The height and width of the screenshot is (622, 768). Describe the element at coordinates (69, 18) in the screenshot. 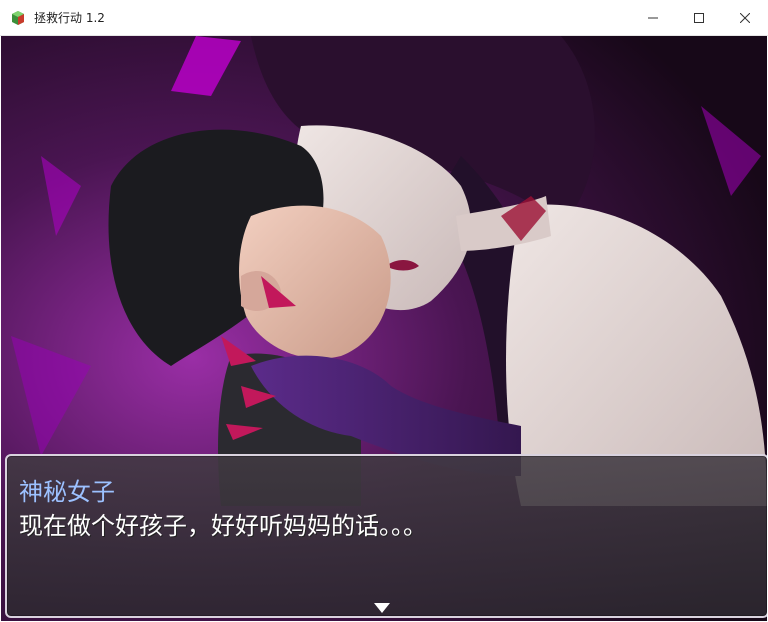

I see `window-title: 拯救行动 1.2` at that location.